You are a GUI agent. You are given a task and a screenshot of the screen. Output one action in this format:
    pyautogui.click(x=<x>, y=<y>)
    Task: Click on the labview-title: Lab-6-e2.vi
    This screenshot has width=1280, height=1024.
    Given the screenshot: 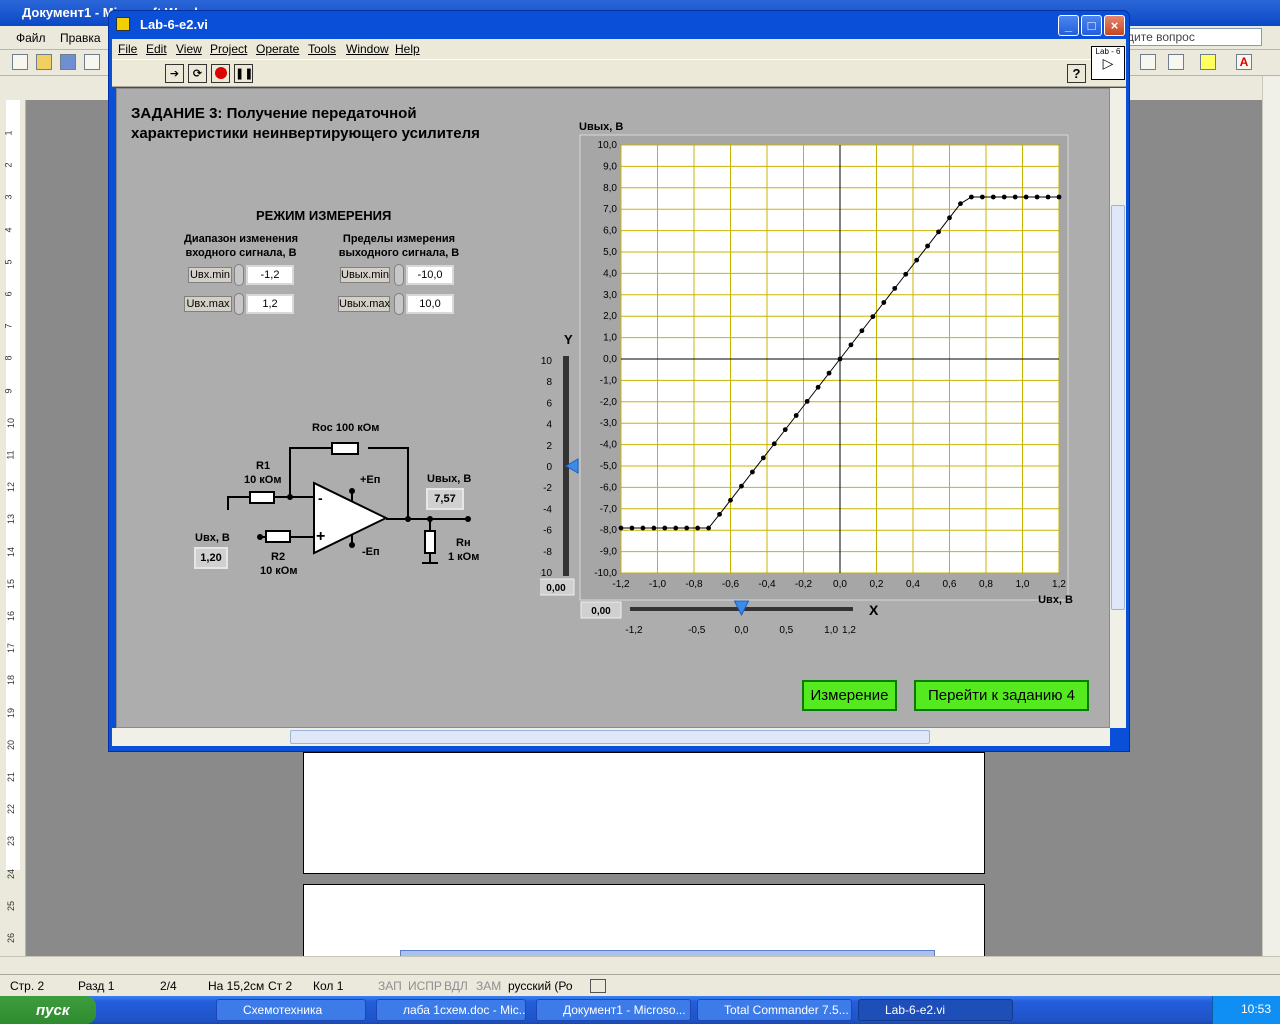 What is the action you would take?
    pyautogui.click(x=619, y=26)
    